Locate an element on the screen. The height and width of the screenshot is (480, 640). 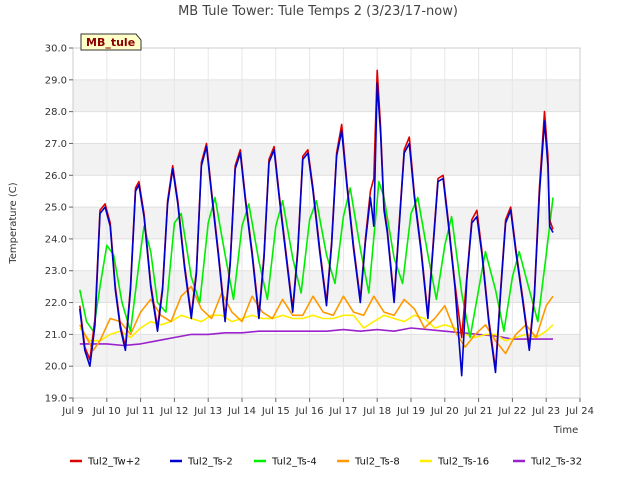
mb-tule-badge: MB_tule is located at coordinates (111, 42).